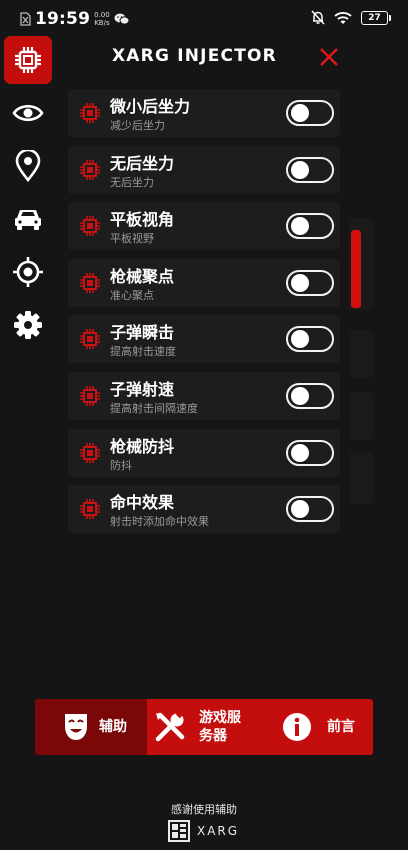  I want to click on network-speed-value: 0.00, so click(102, 15).